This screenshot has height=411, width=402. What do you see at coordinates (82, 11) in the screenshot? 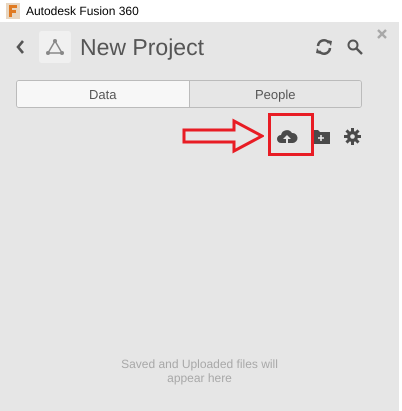
I see `window-title: Autodesk Fusion 360` at bounding box center [82, 11].